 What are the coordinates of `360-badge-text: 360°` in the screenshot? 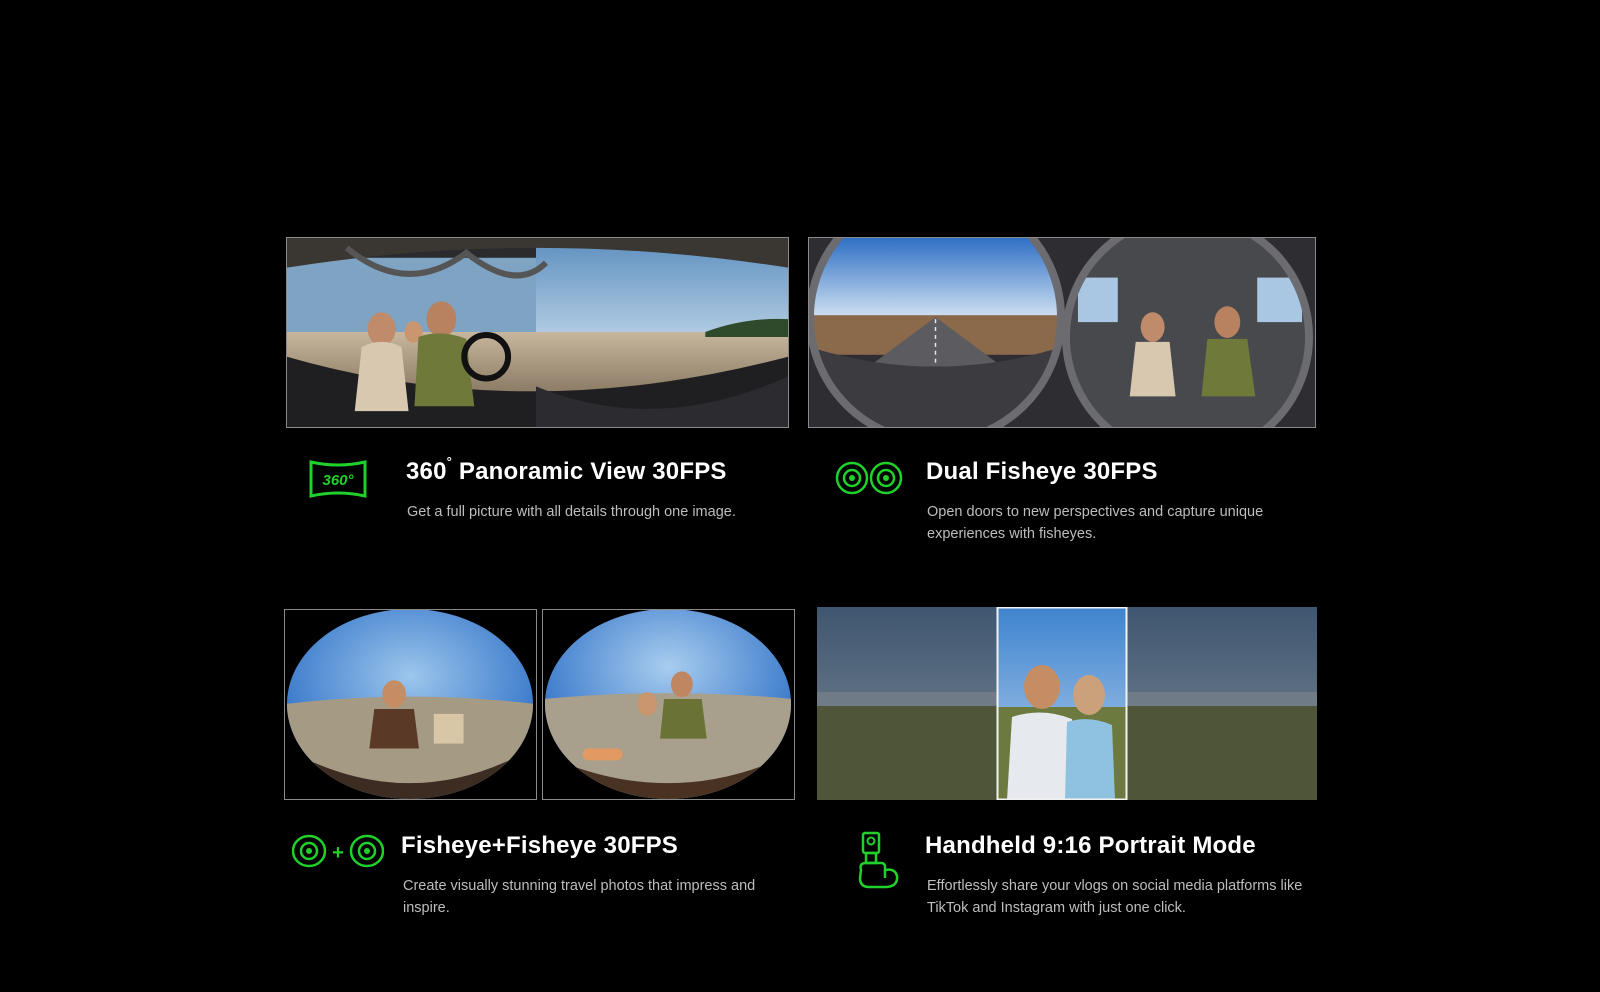 It's located at (338, 480).